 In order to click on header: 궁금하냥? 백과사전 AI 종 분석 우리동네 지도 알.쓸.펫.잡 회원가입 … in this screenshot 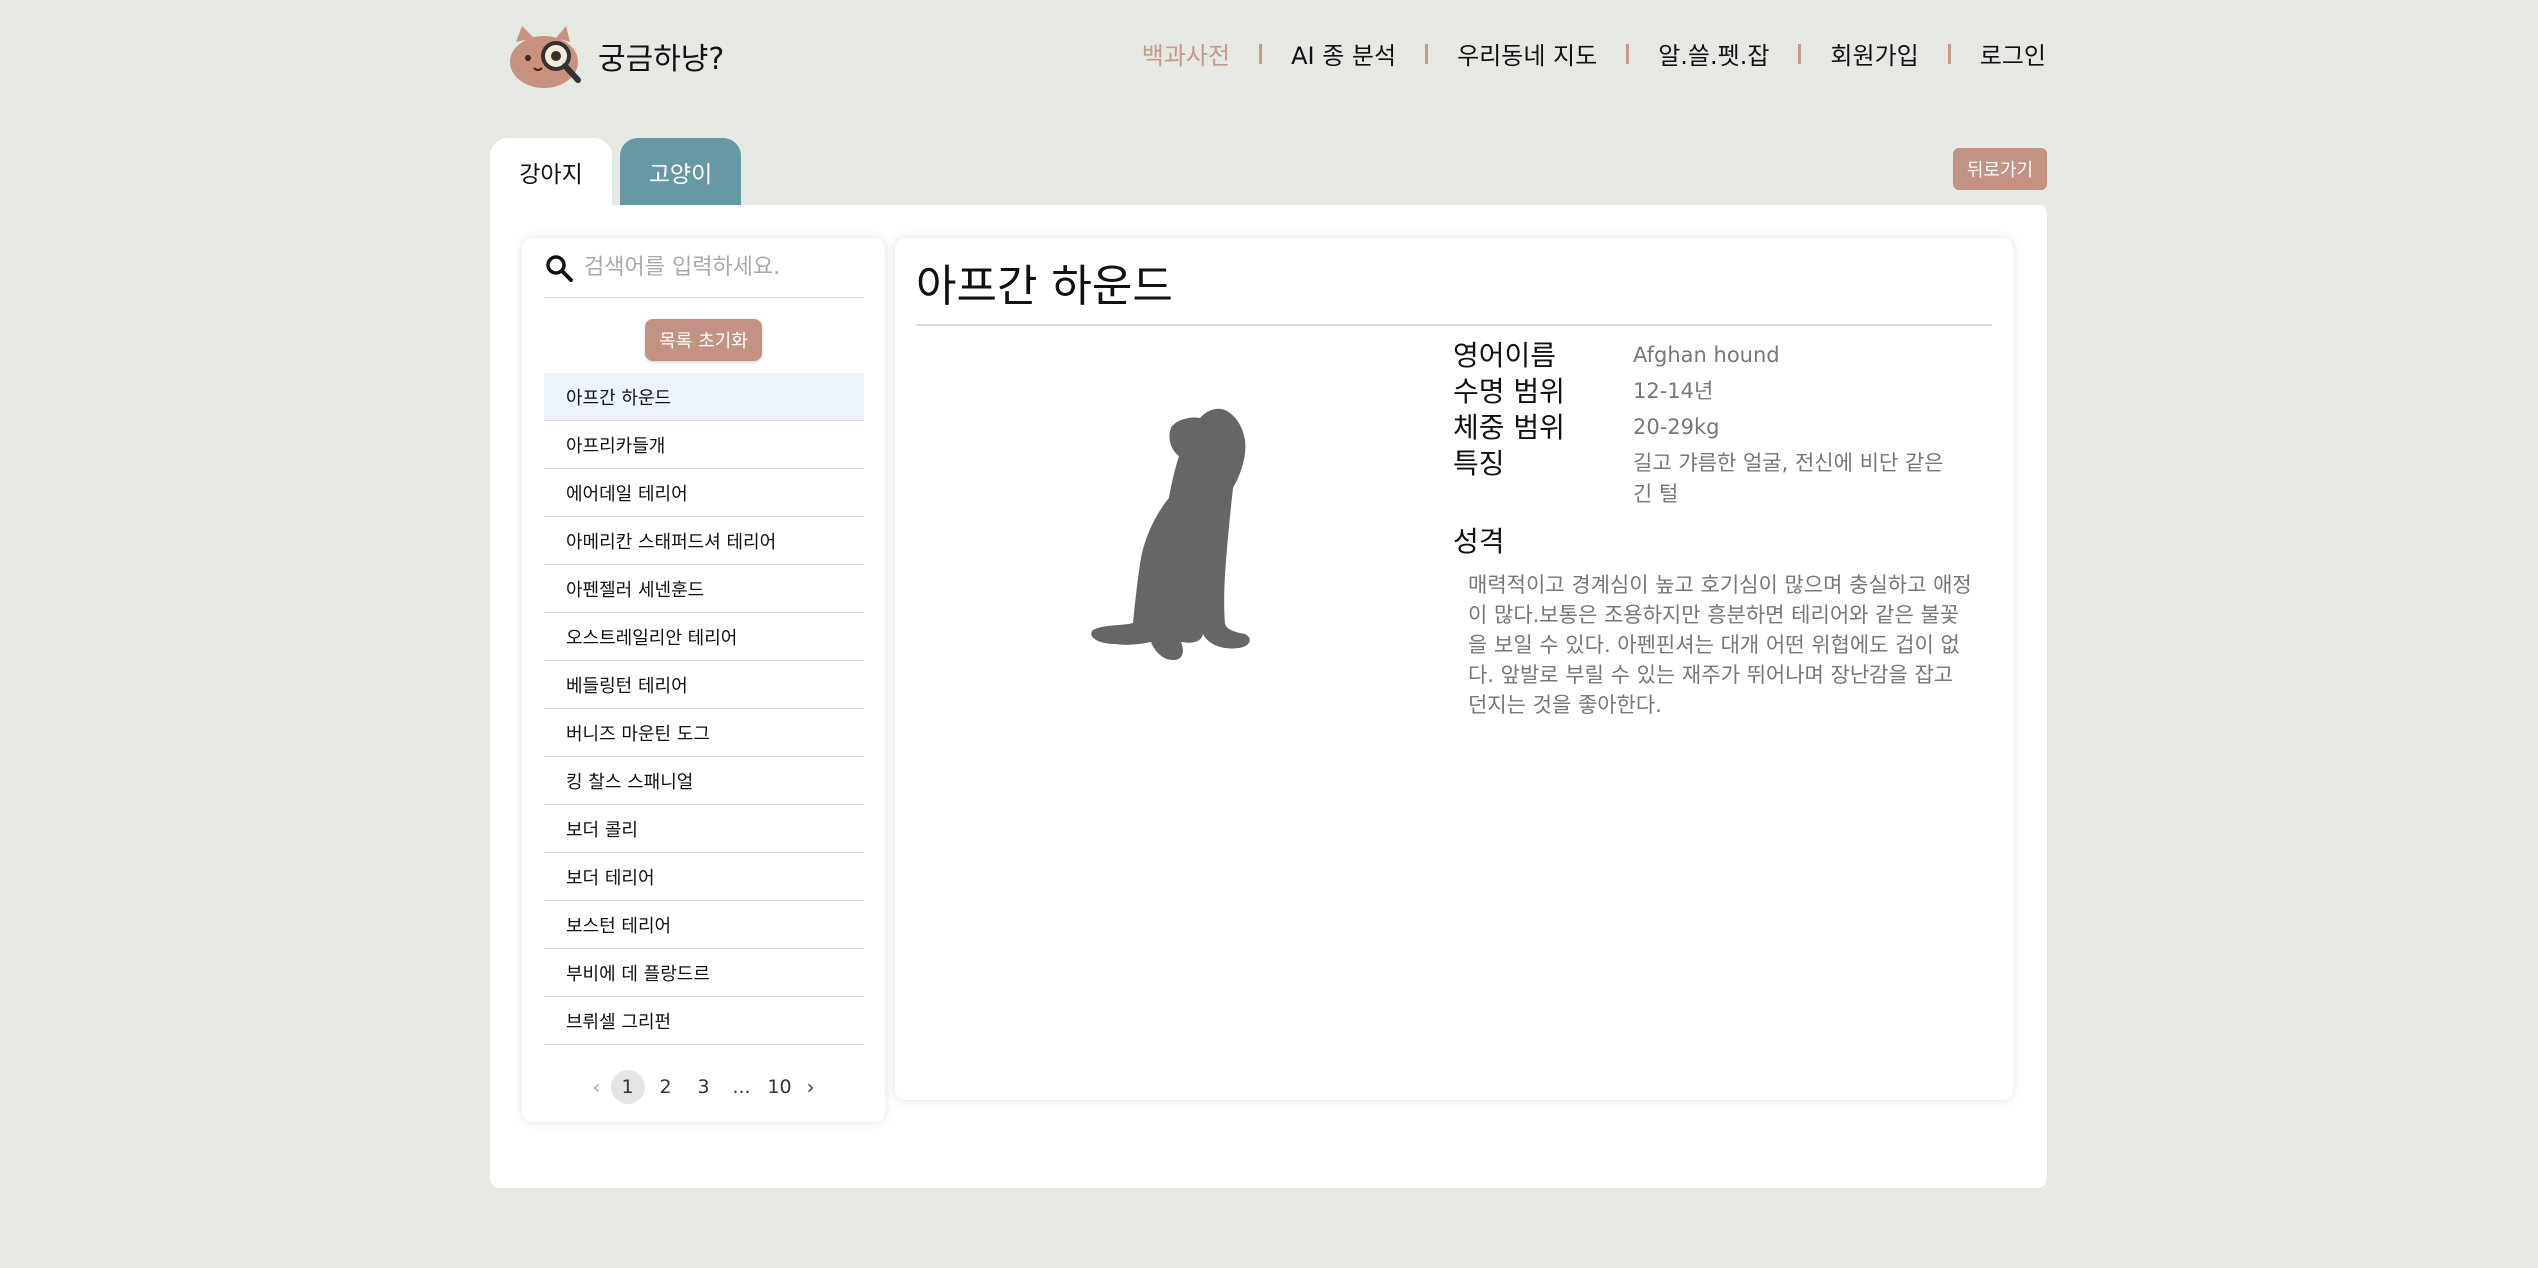, I will do `click(1269, 55)`.